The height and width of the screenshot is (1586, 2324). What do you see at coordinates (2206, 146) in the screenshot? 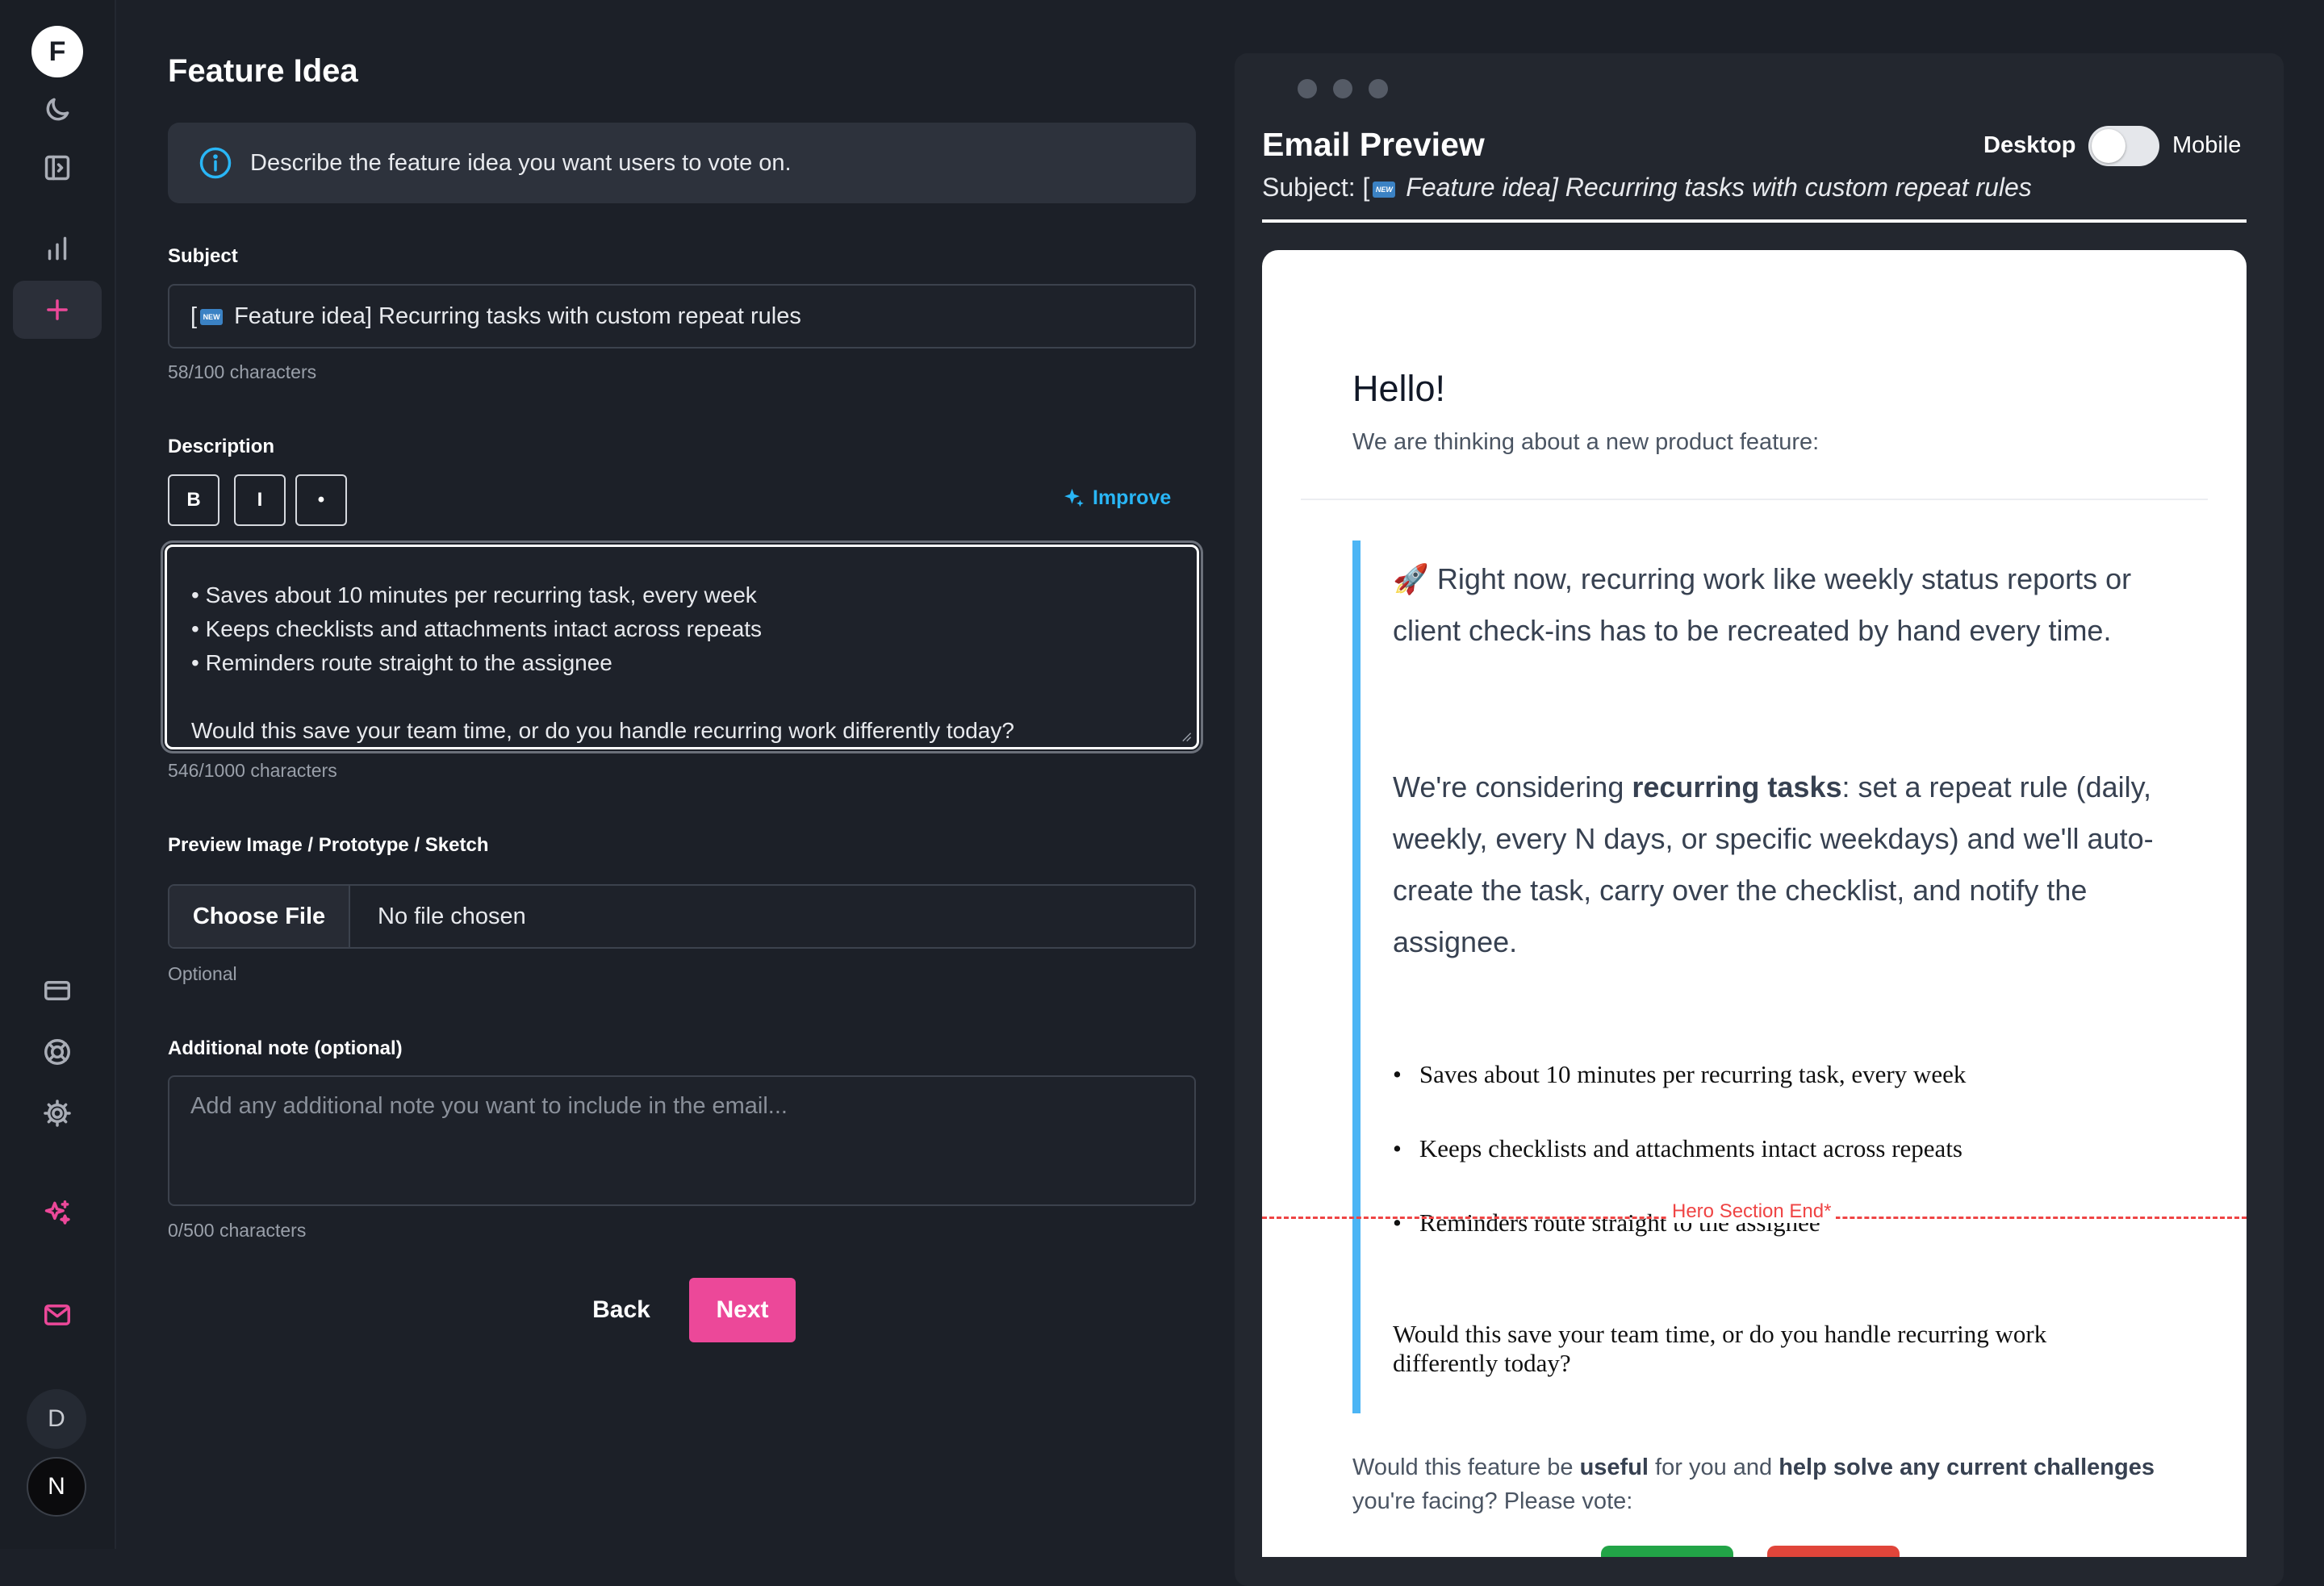
I see `mobile-label: Mobile` at bounding box center [2206, 146].